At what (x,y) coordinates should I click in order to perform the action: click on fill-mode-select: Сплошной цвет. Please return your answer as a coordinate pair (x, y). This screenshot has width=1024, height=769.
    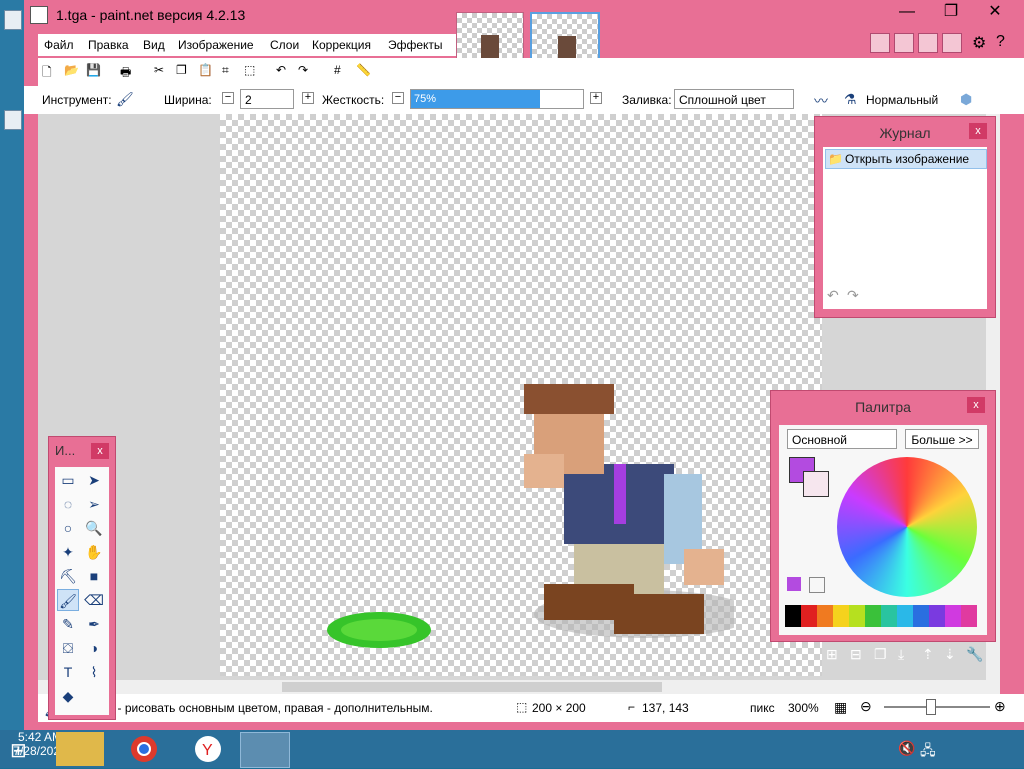
    Looking at the image, I should click on (734, 99).